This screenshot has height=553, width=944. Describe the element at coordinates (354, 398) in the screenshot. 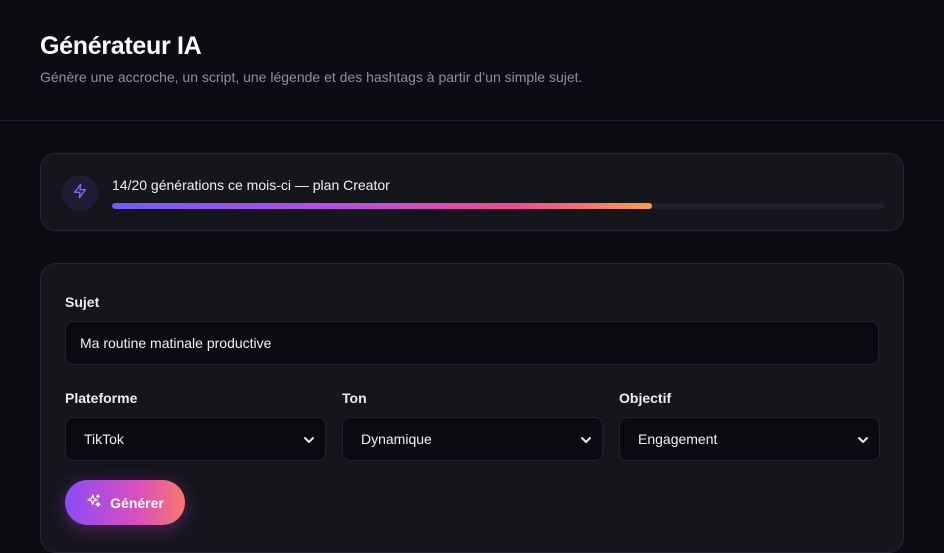

I see `tone-label: Ton` at that location.